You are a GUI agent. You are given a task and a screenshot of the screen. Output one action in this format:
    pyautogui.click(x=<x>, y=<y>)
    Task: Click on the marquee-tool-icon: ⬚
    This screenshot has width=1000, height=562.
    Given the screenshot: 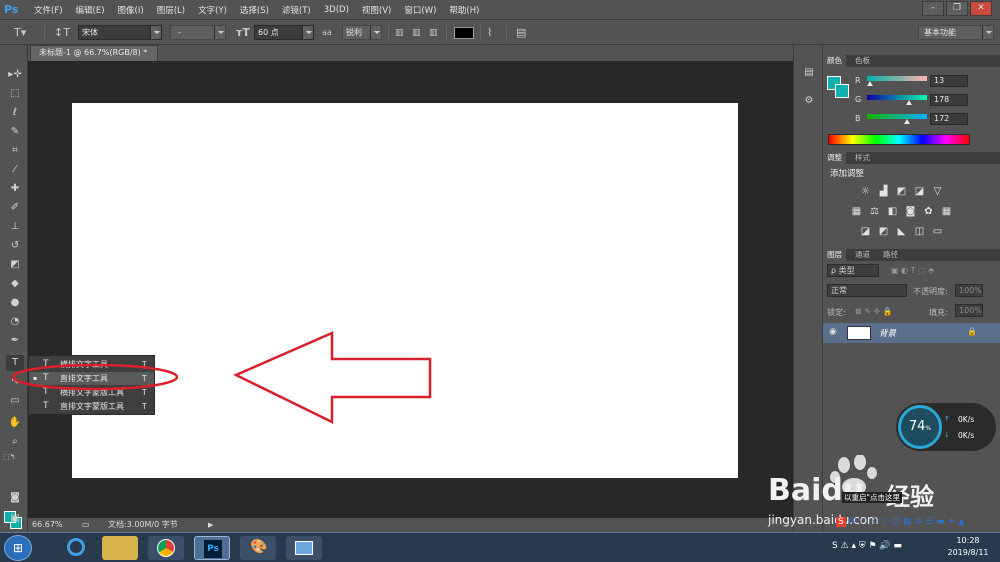 What is the action you would take?
    pyautogui.click(x=15, y=94)
    